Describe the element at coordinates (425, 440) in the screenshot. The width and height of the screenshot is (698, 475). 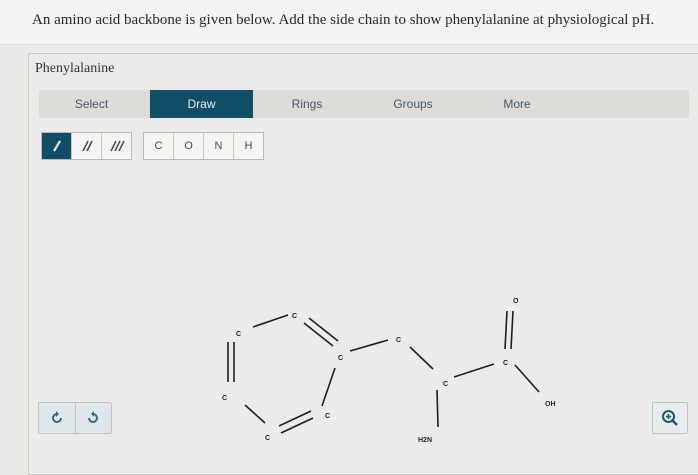
I see `atom-amine: H2N` at that location.